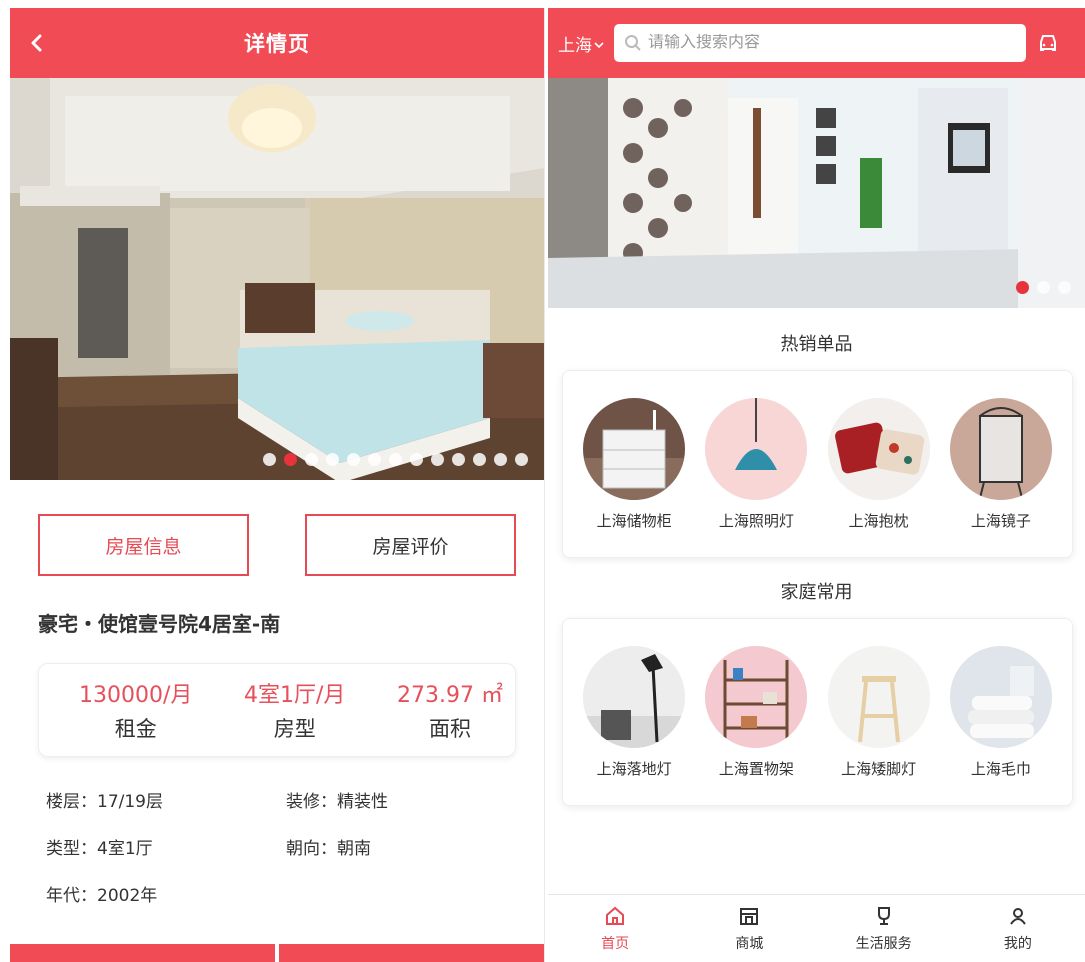 Image resolution: width=1085 pixels, height=962 pixels. What do you see at coordinates (295, 695) in the screenshot?
I see `stat-layout-value: 4室1厅/月` at bounding box center [295, 695].